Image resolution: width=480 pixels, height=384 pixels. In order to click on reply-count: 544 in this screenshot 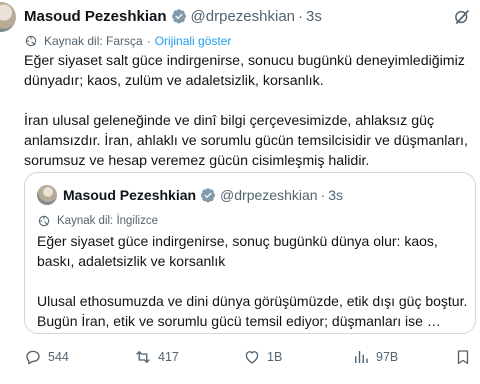, I will do `click(58, 357)`.